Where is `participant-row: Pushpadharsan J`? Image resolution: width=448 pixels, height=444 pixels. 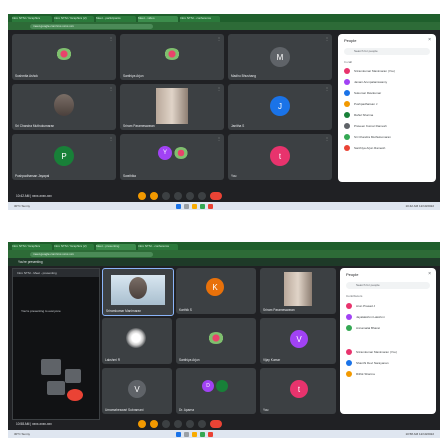 participant-row: Pushpadharsan J is located at coordinates (360, 104).